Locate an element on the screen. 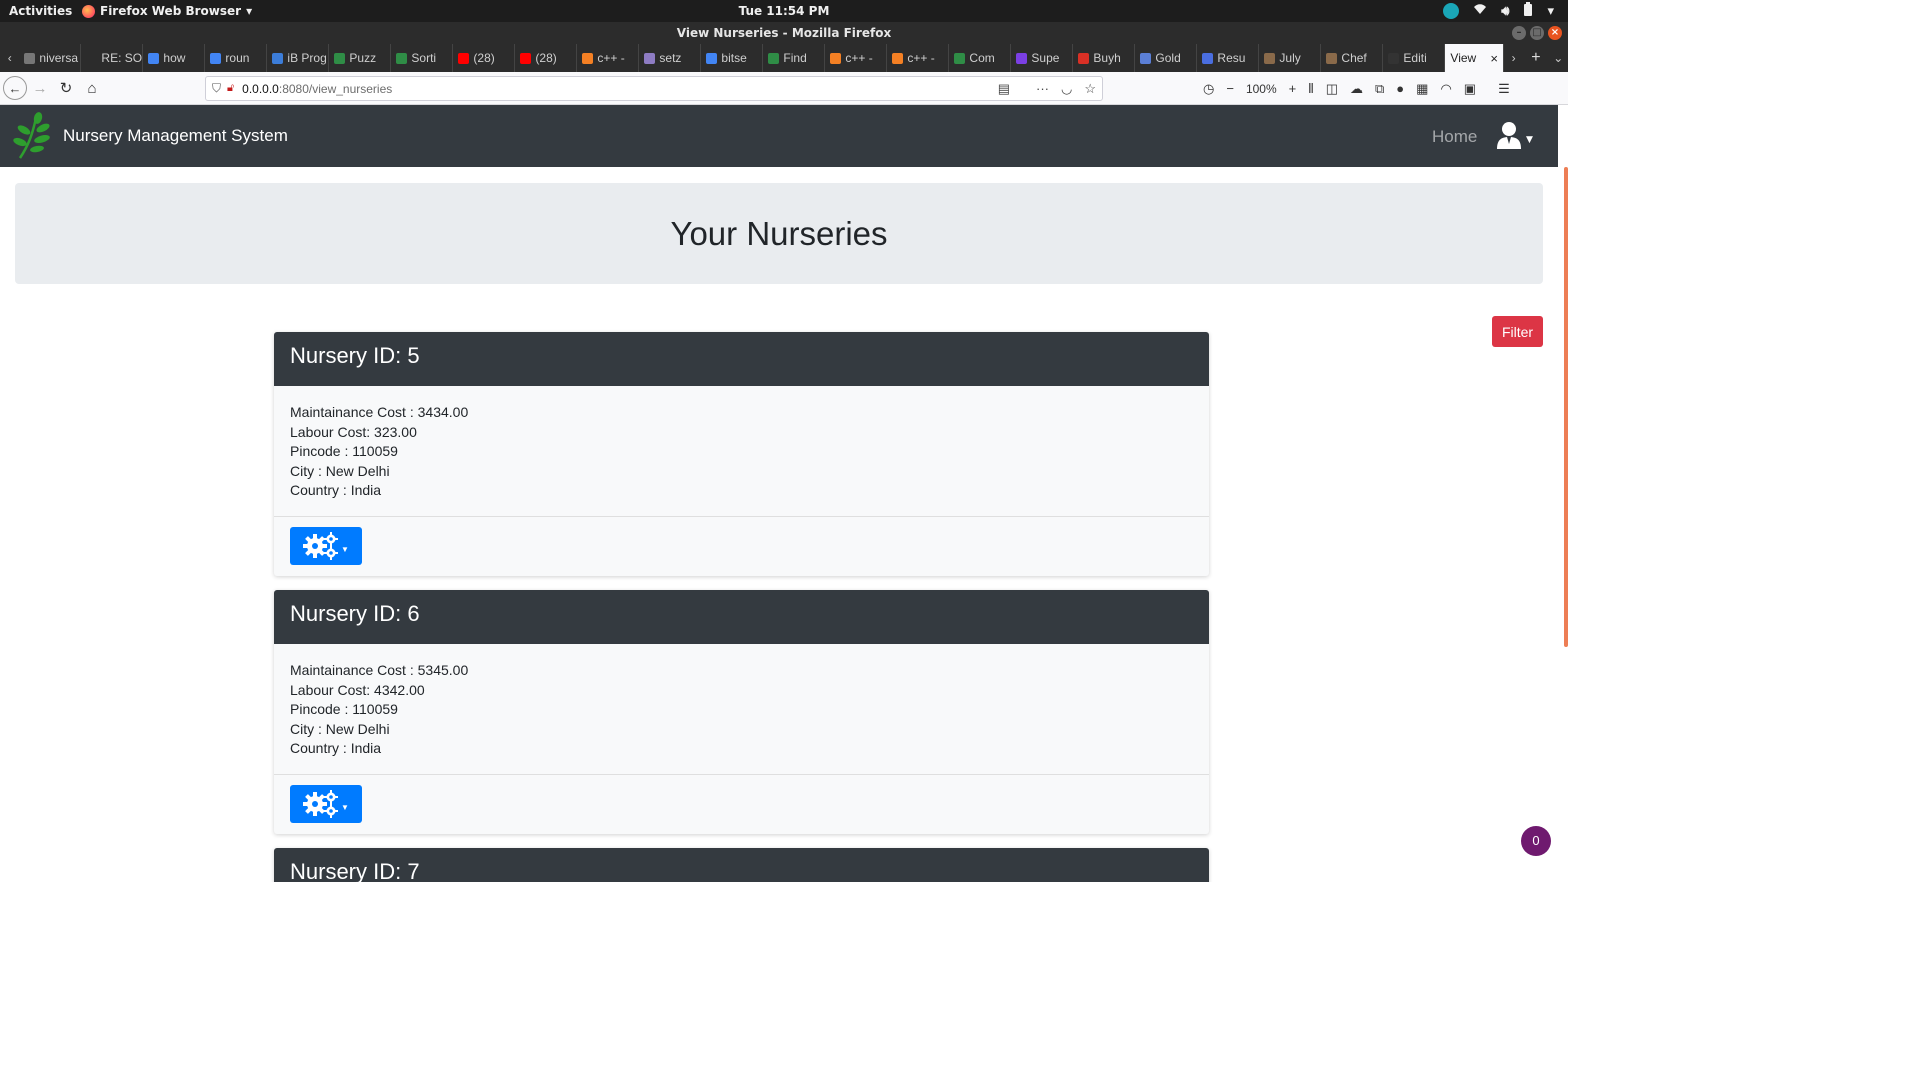 This screenshot has width=1920, height=1080. history-icon: ◷ is located at coordinates (1208, 89).